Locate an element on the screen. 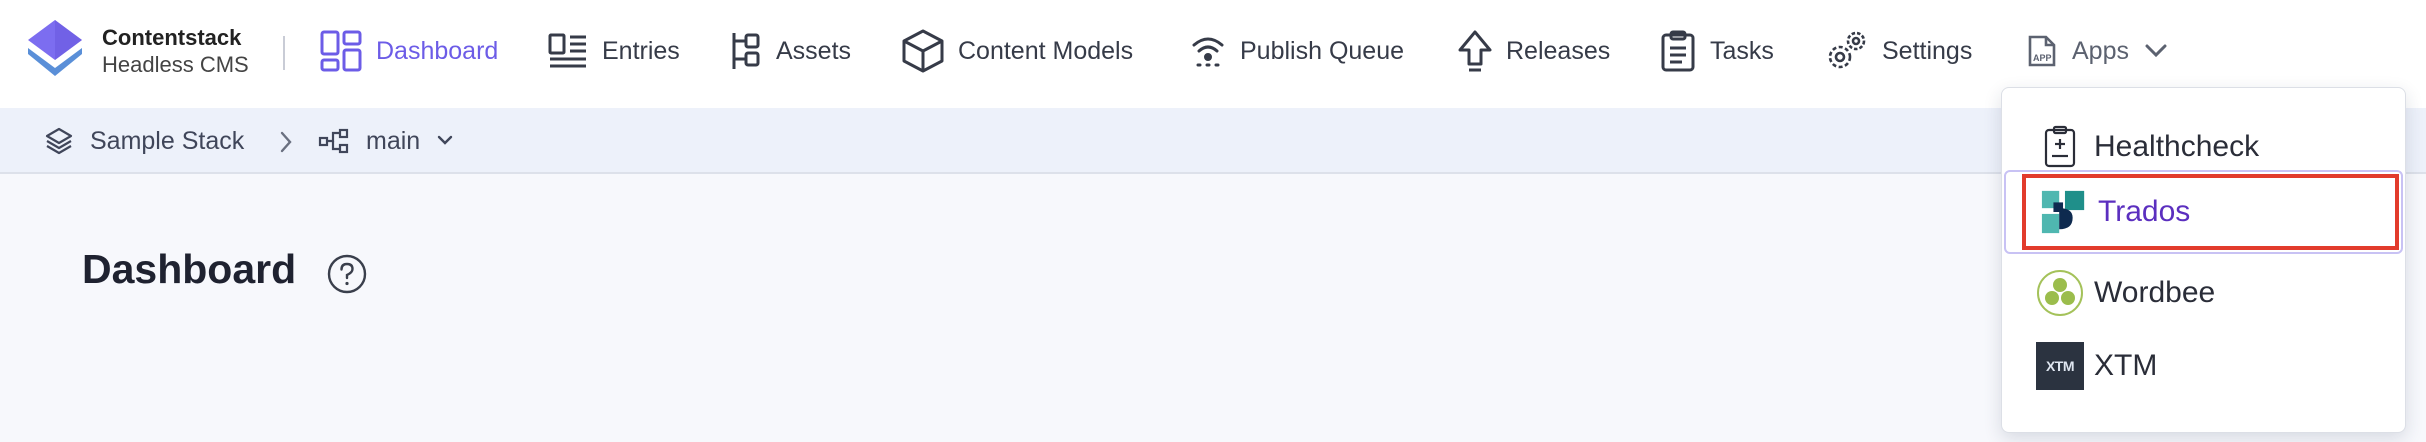 This screenshot has height=442, width=2426. breadcrumb-stack: Sample Stack is located at coordinates (144, 141).